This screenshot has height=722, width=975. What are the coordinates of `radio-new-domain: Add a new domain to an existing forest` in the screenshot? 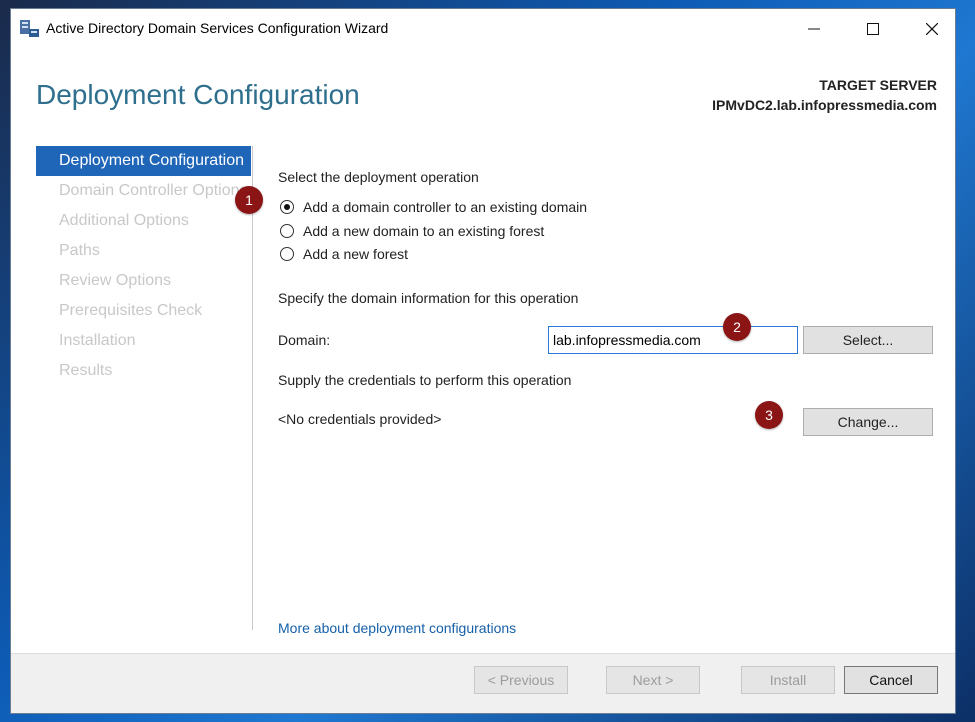 It's located at (412, 231).